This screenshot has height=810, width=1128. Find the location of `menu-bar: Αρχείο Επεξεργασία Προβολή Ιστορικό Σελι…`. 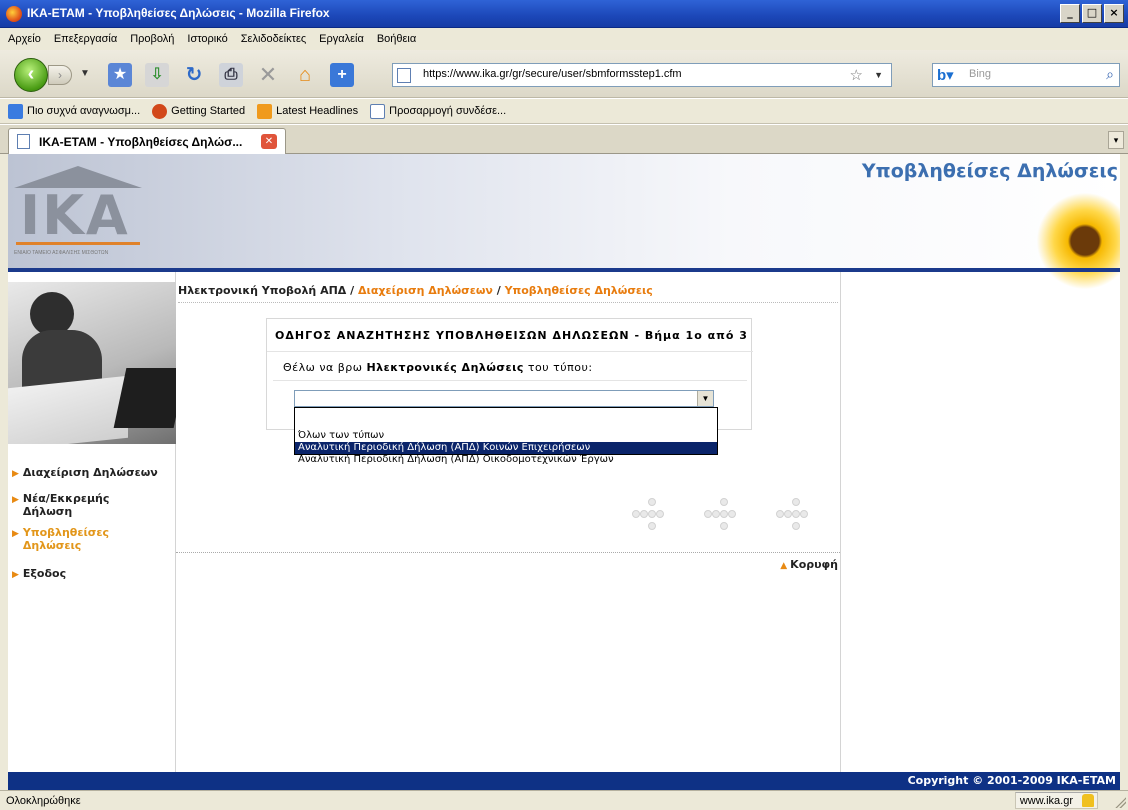

menu-bar: Αρχείο Επεξεργασία Προβολή Ιστορικό Σελι… is located at coordinates (564, 39).